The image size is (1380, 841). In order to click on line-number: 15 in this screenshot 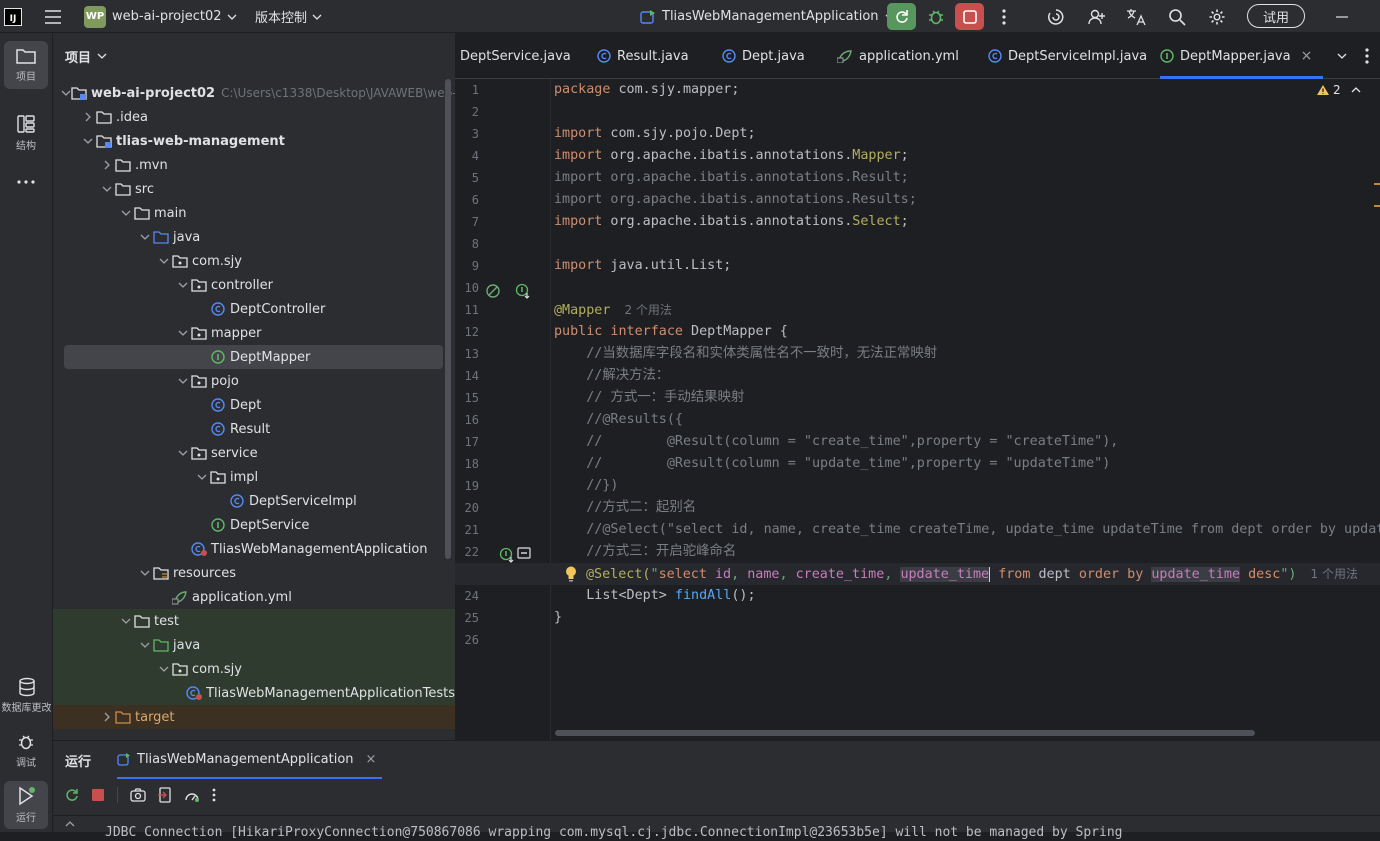, I will do `click(467, 402)`.